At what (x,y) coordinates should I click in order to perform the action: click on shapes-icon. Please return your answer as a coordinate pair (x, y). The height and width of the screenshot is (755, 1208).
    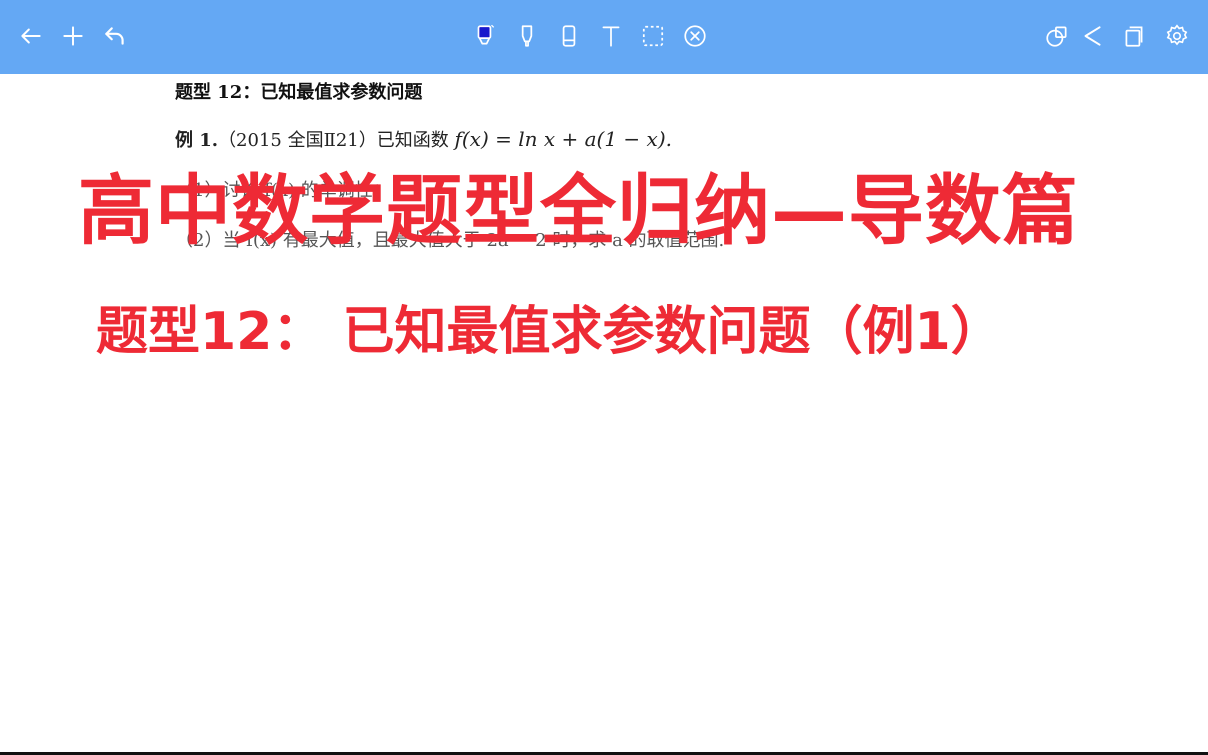
    Looking at the image, I should click on (1057, 36).